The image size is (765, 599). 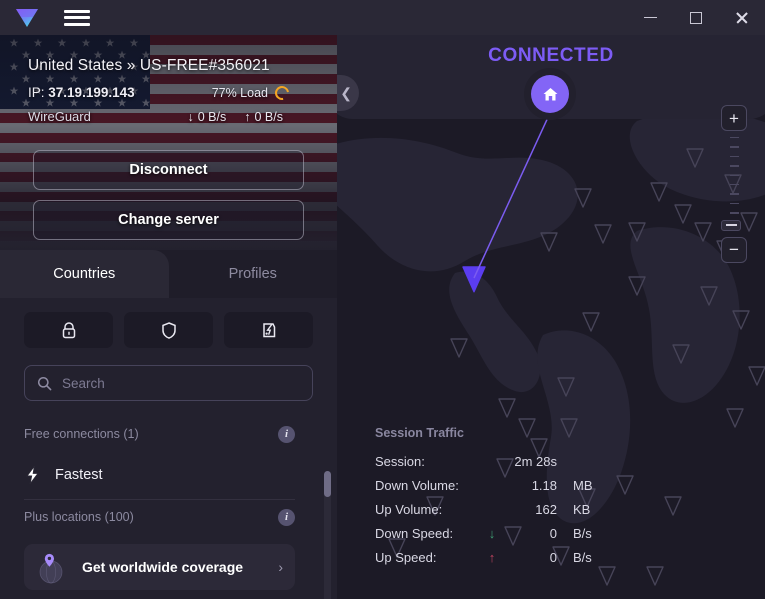 I want to click on connection-status: CONNECTED, so click(x=551, y=55).